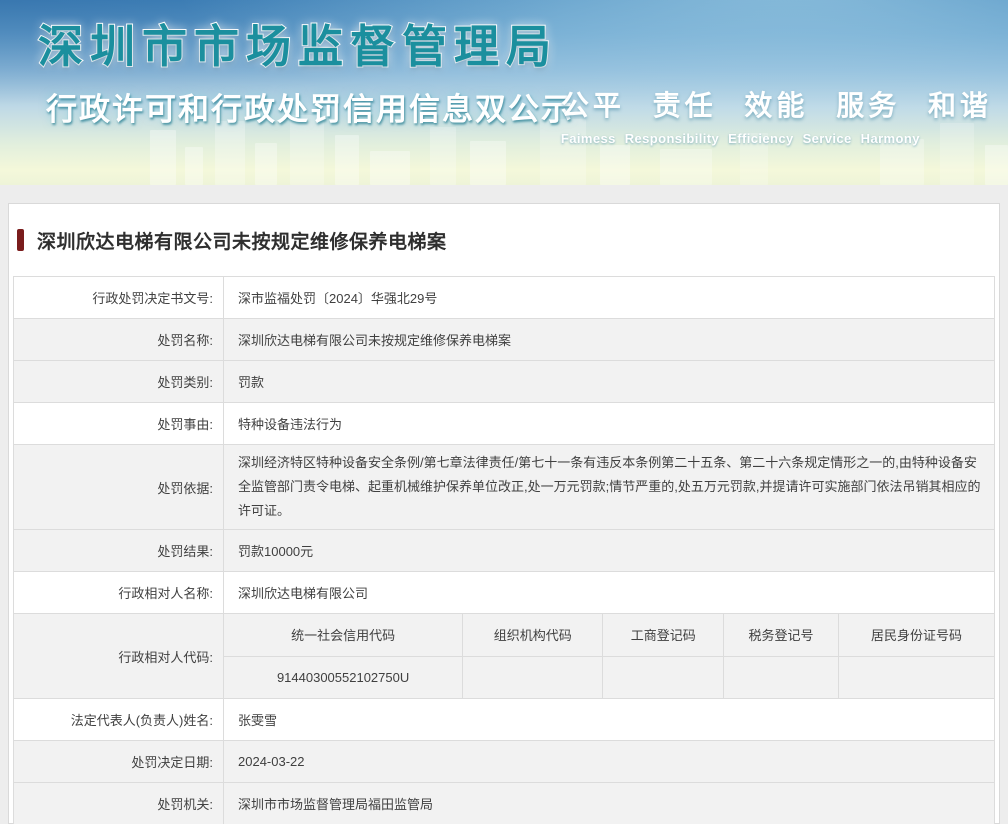 This screenshot has height=824, width=1008. I want to click on row-label: 行政相对人名称:, so click(118, 592).